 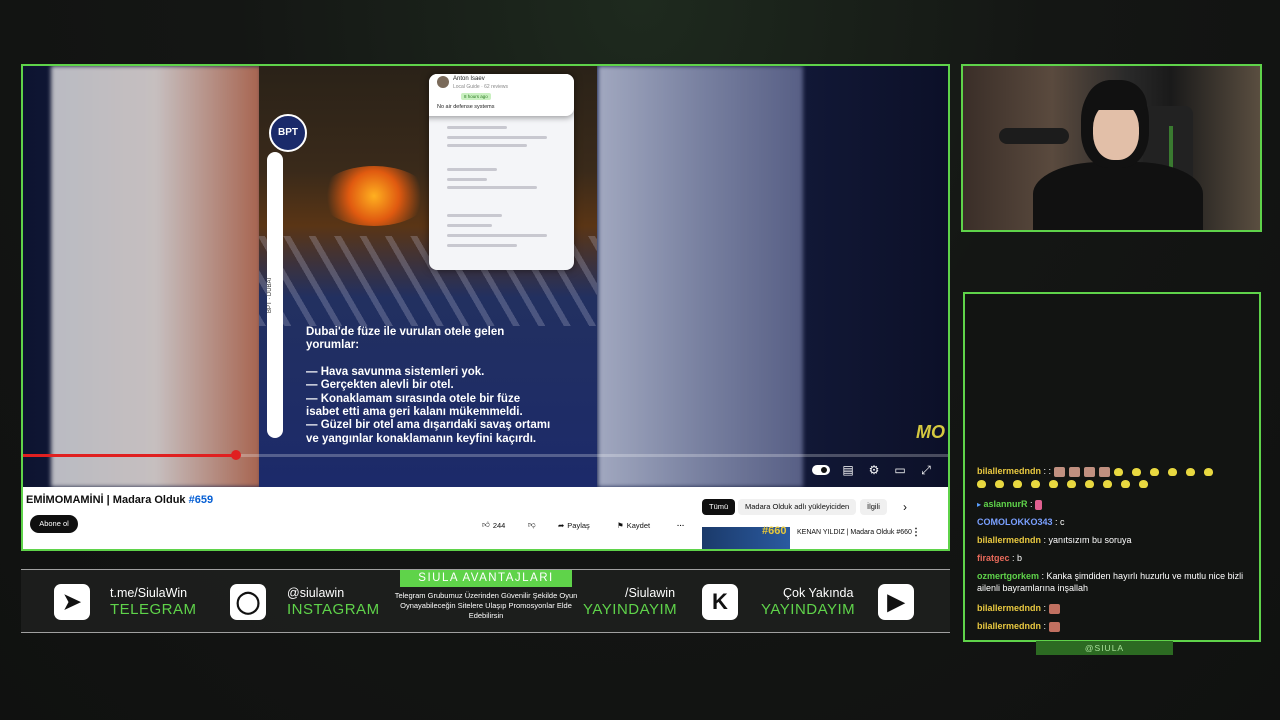 I want to click on dislike-button: 👎︎, so click(x=532, y=525).